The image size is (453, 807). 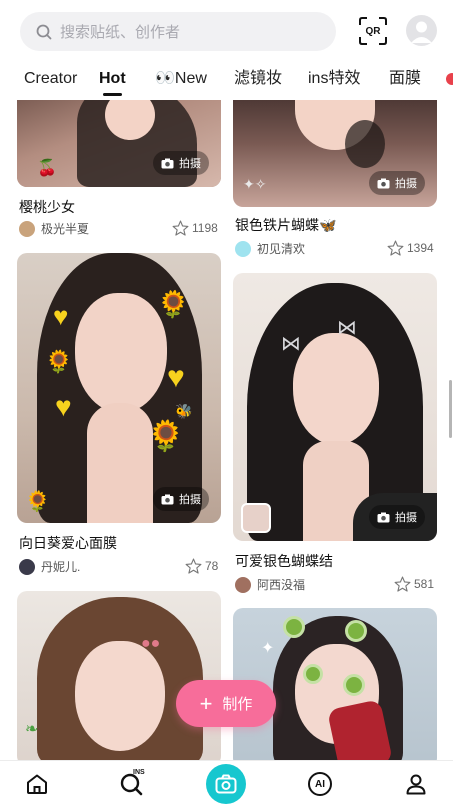 I want to click on ai-label: AI, so click(x=320, y=784).